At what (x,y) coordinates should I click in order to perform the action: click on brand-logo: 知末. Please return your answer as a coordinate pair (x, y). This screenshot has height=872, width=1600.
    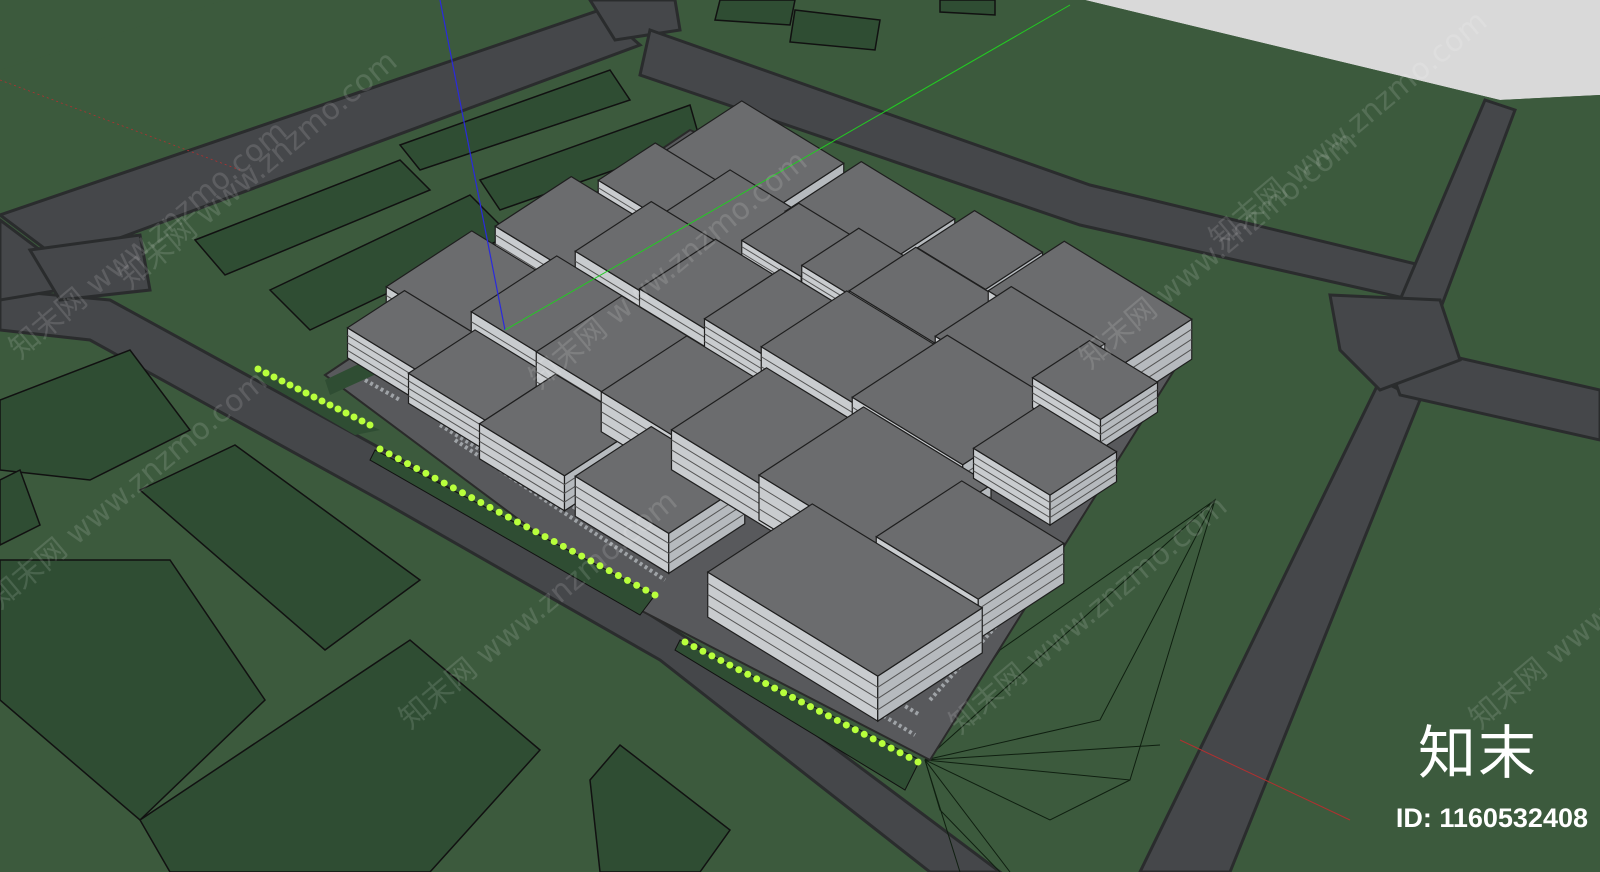
    Looking at the image, I should click on (1477, 753).